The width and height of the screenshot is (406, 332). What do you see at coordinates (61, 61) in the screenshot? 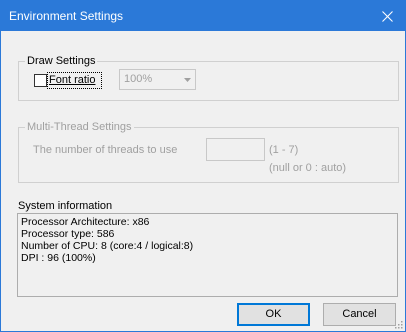
I see `draw-settings-legend: Draw Settings` at bounding box center [61, 61].